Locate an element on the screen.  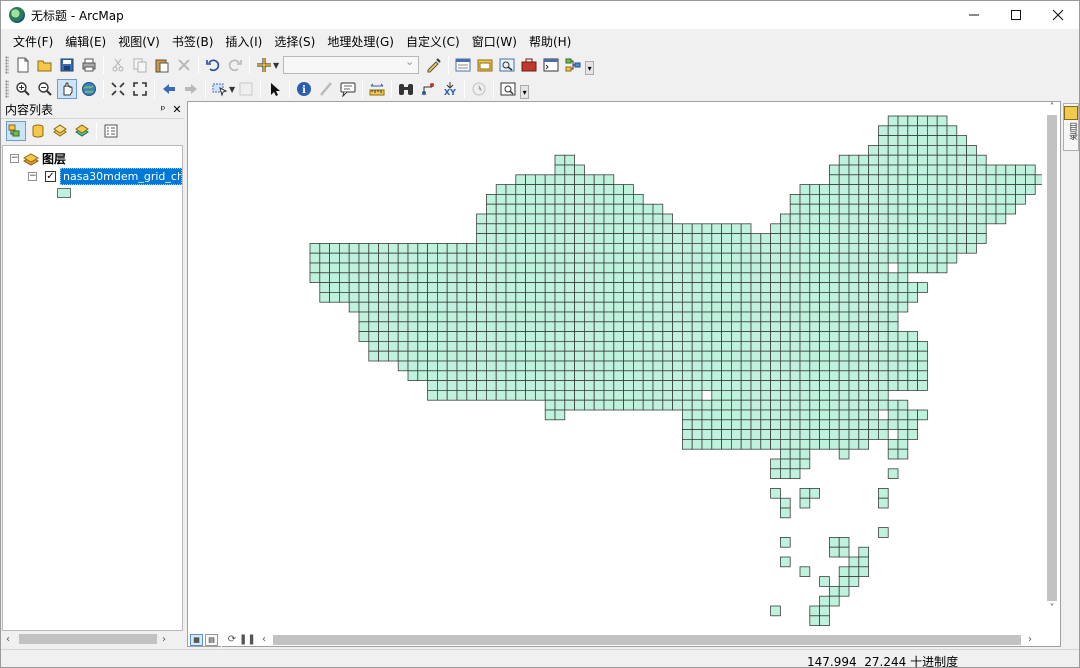
scroll-right-icon: › is located at coordinates (1030, 639).